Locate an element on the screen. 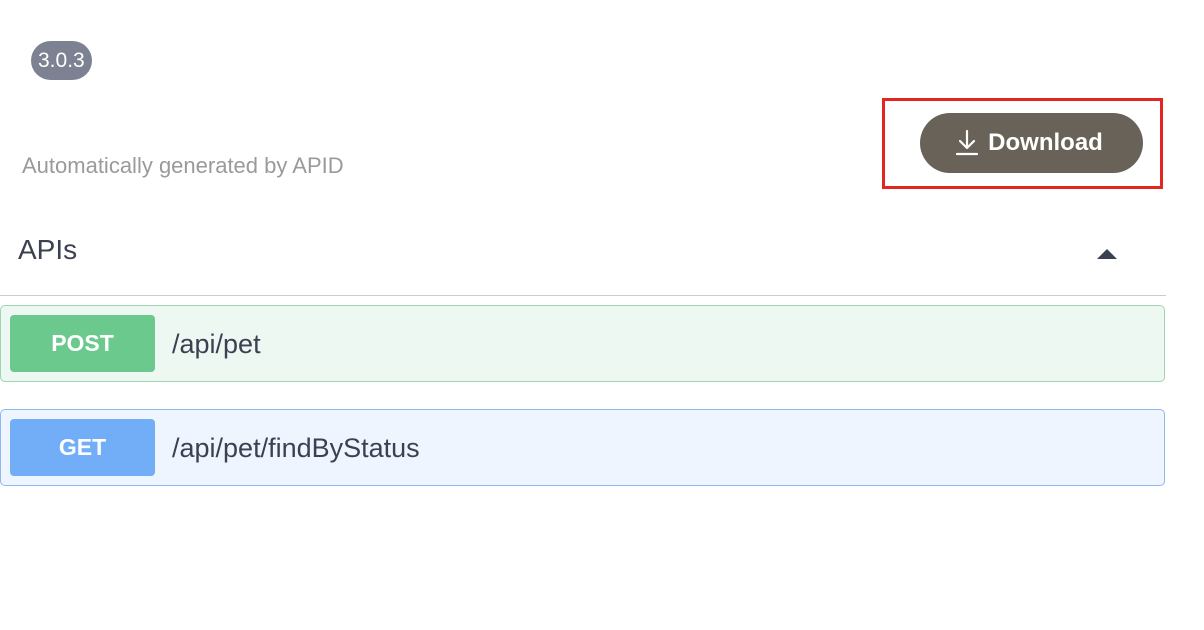  section-divider is located at coordinates (583, 295).